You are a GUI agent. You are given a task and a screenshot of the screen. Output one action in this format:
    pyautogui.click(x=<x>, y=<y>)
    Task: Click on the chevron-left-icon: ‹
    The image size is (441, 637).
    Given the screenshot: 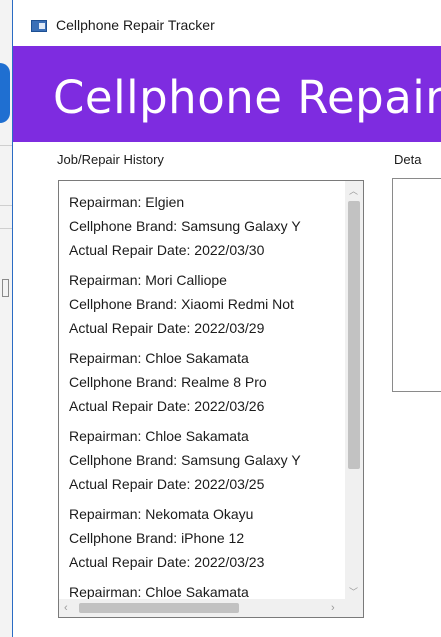 What is the action you would take?
    pyautogui.click(x=66, y=608)
    